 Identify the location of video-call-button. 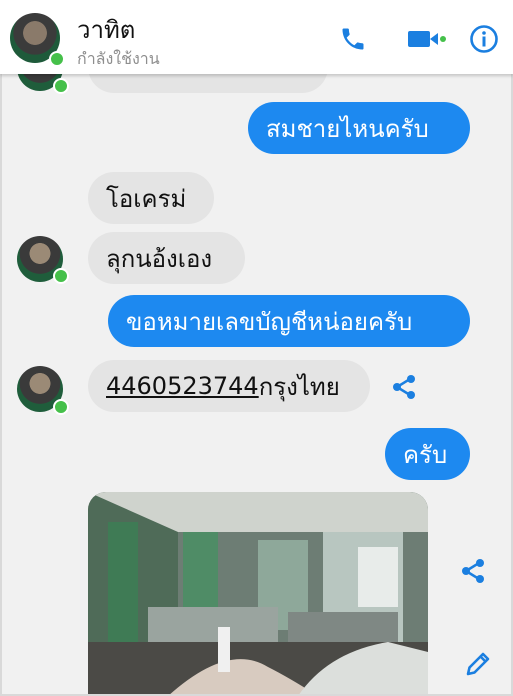
(426, 39).